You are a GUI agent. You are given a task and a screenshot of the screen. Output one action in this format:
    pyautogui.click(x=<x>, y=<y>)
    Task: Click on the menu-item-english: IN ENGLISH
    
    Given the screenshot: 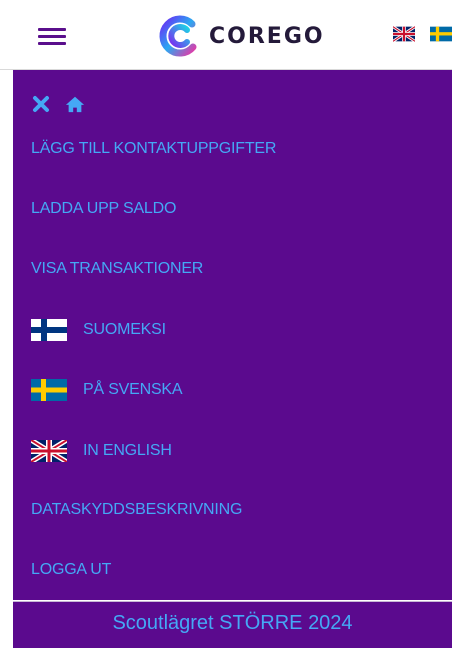 What is the action you would take?
    pyautogui.click(x=101, y=451)
    